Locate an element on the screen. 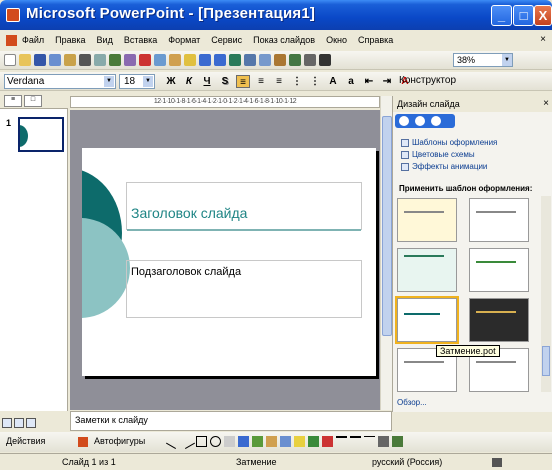 The height and width of the screenshot is (470, 552). task-pane-scrollbar is located at coordinates (546, 294).